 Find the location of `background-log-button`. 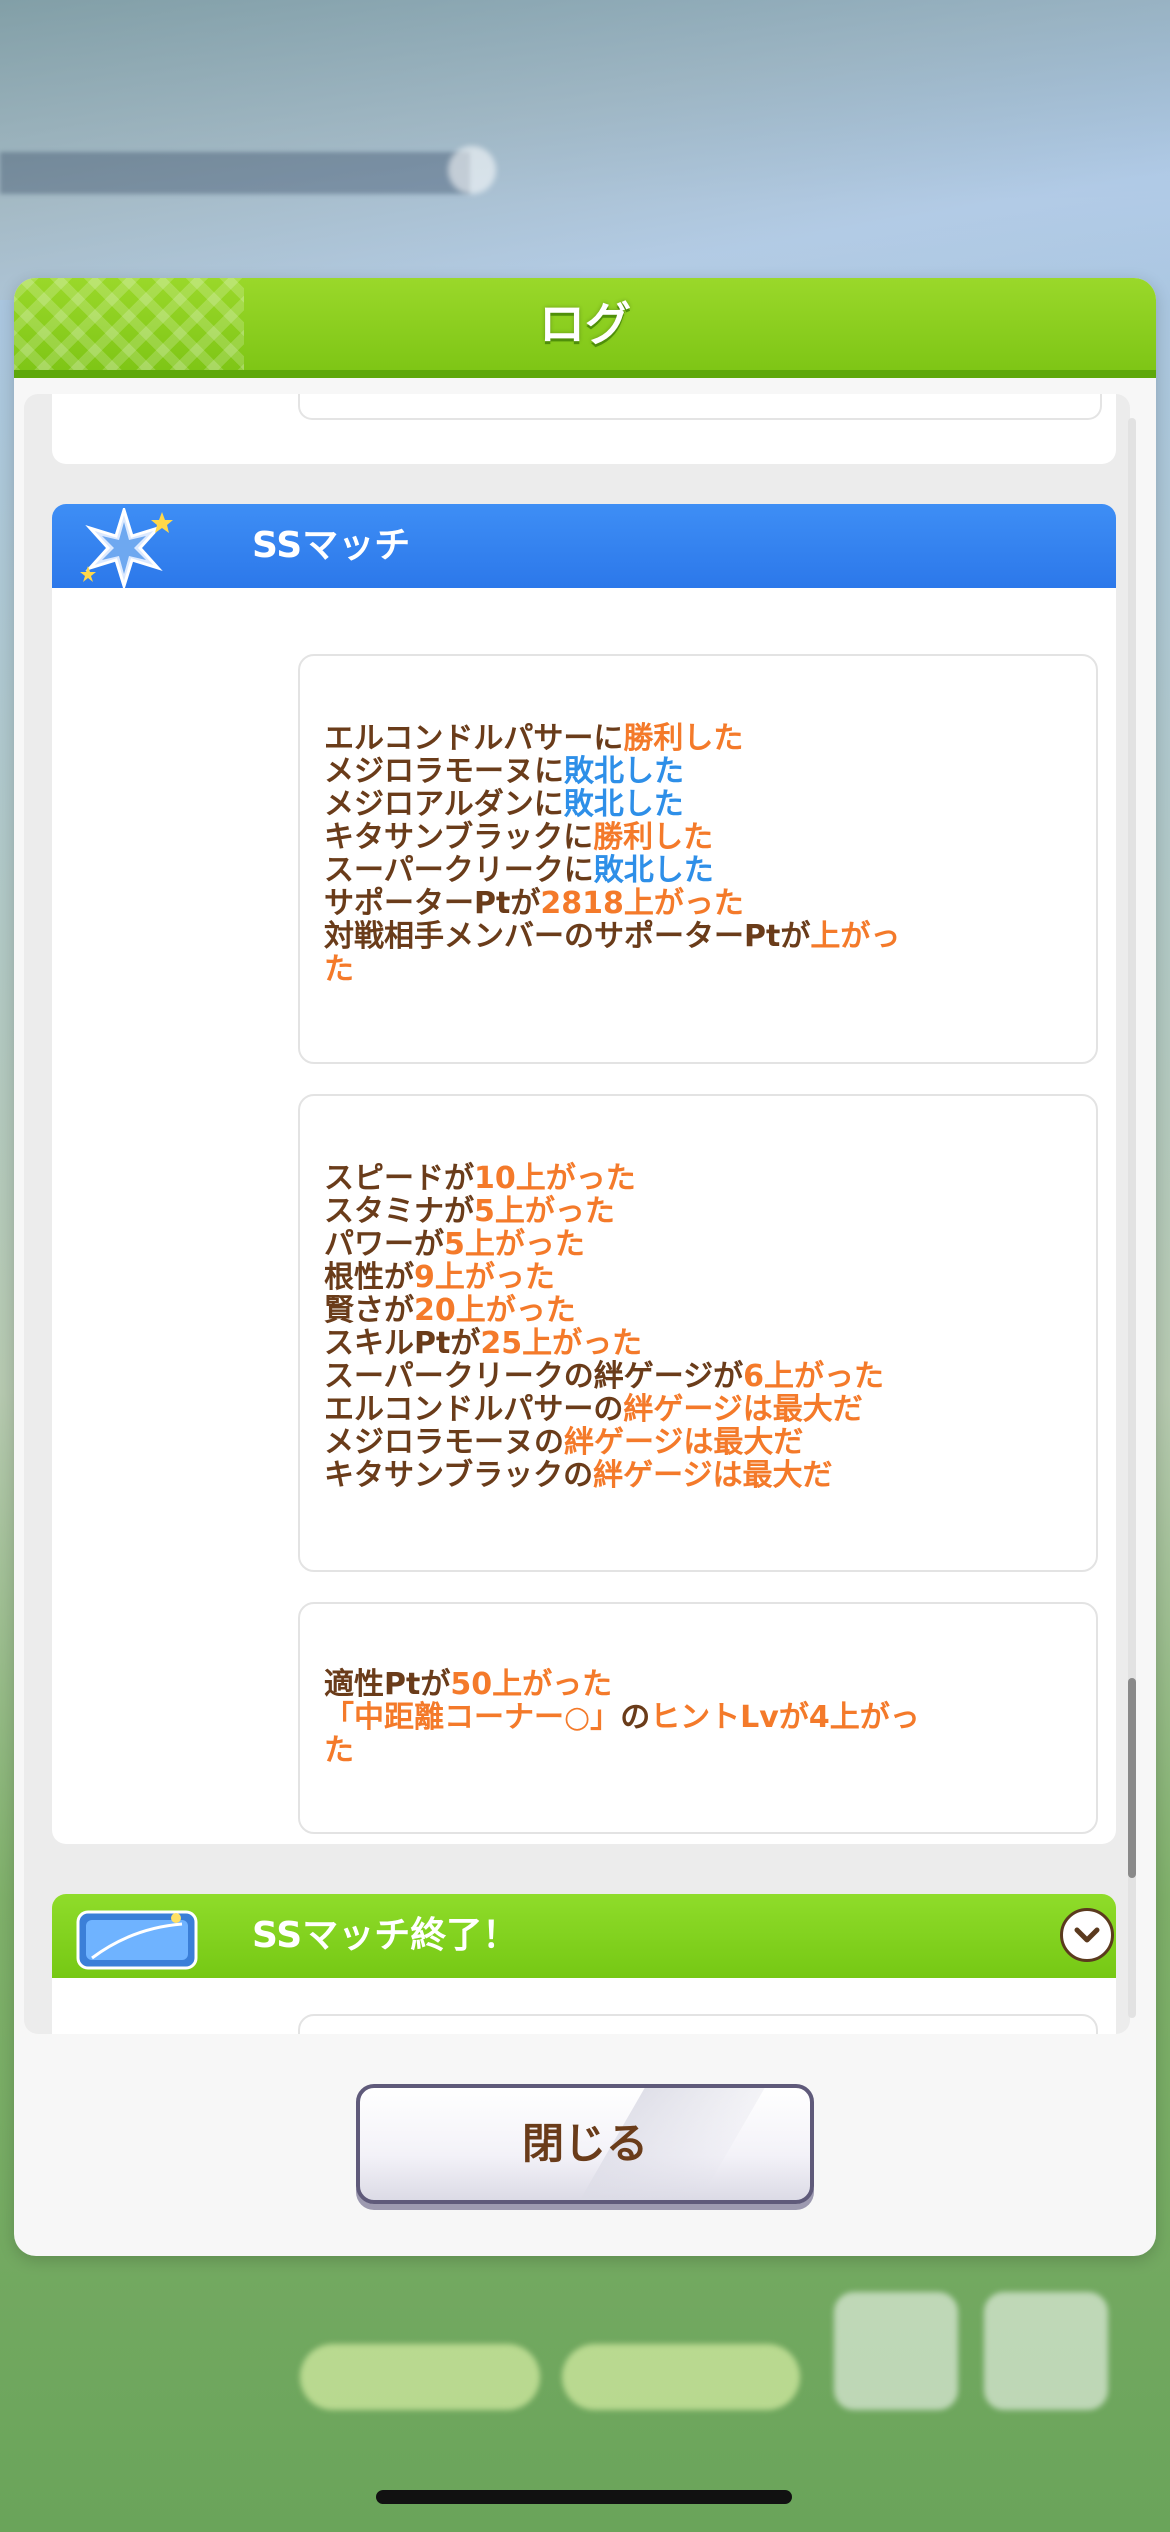

background-log-button is located at coordinates (896, 2351).